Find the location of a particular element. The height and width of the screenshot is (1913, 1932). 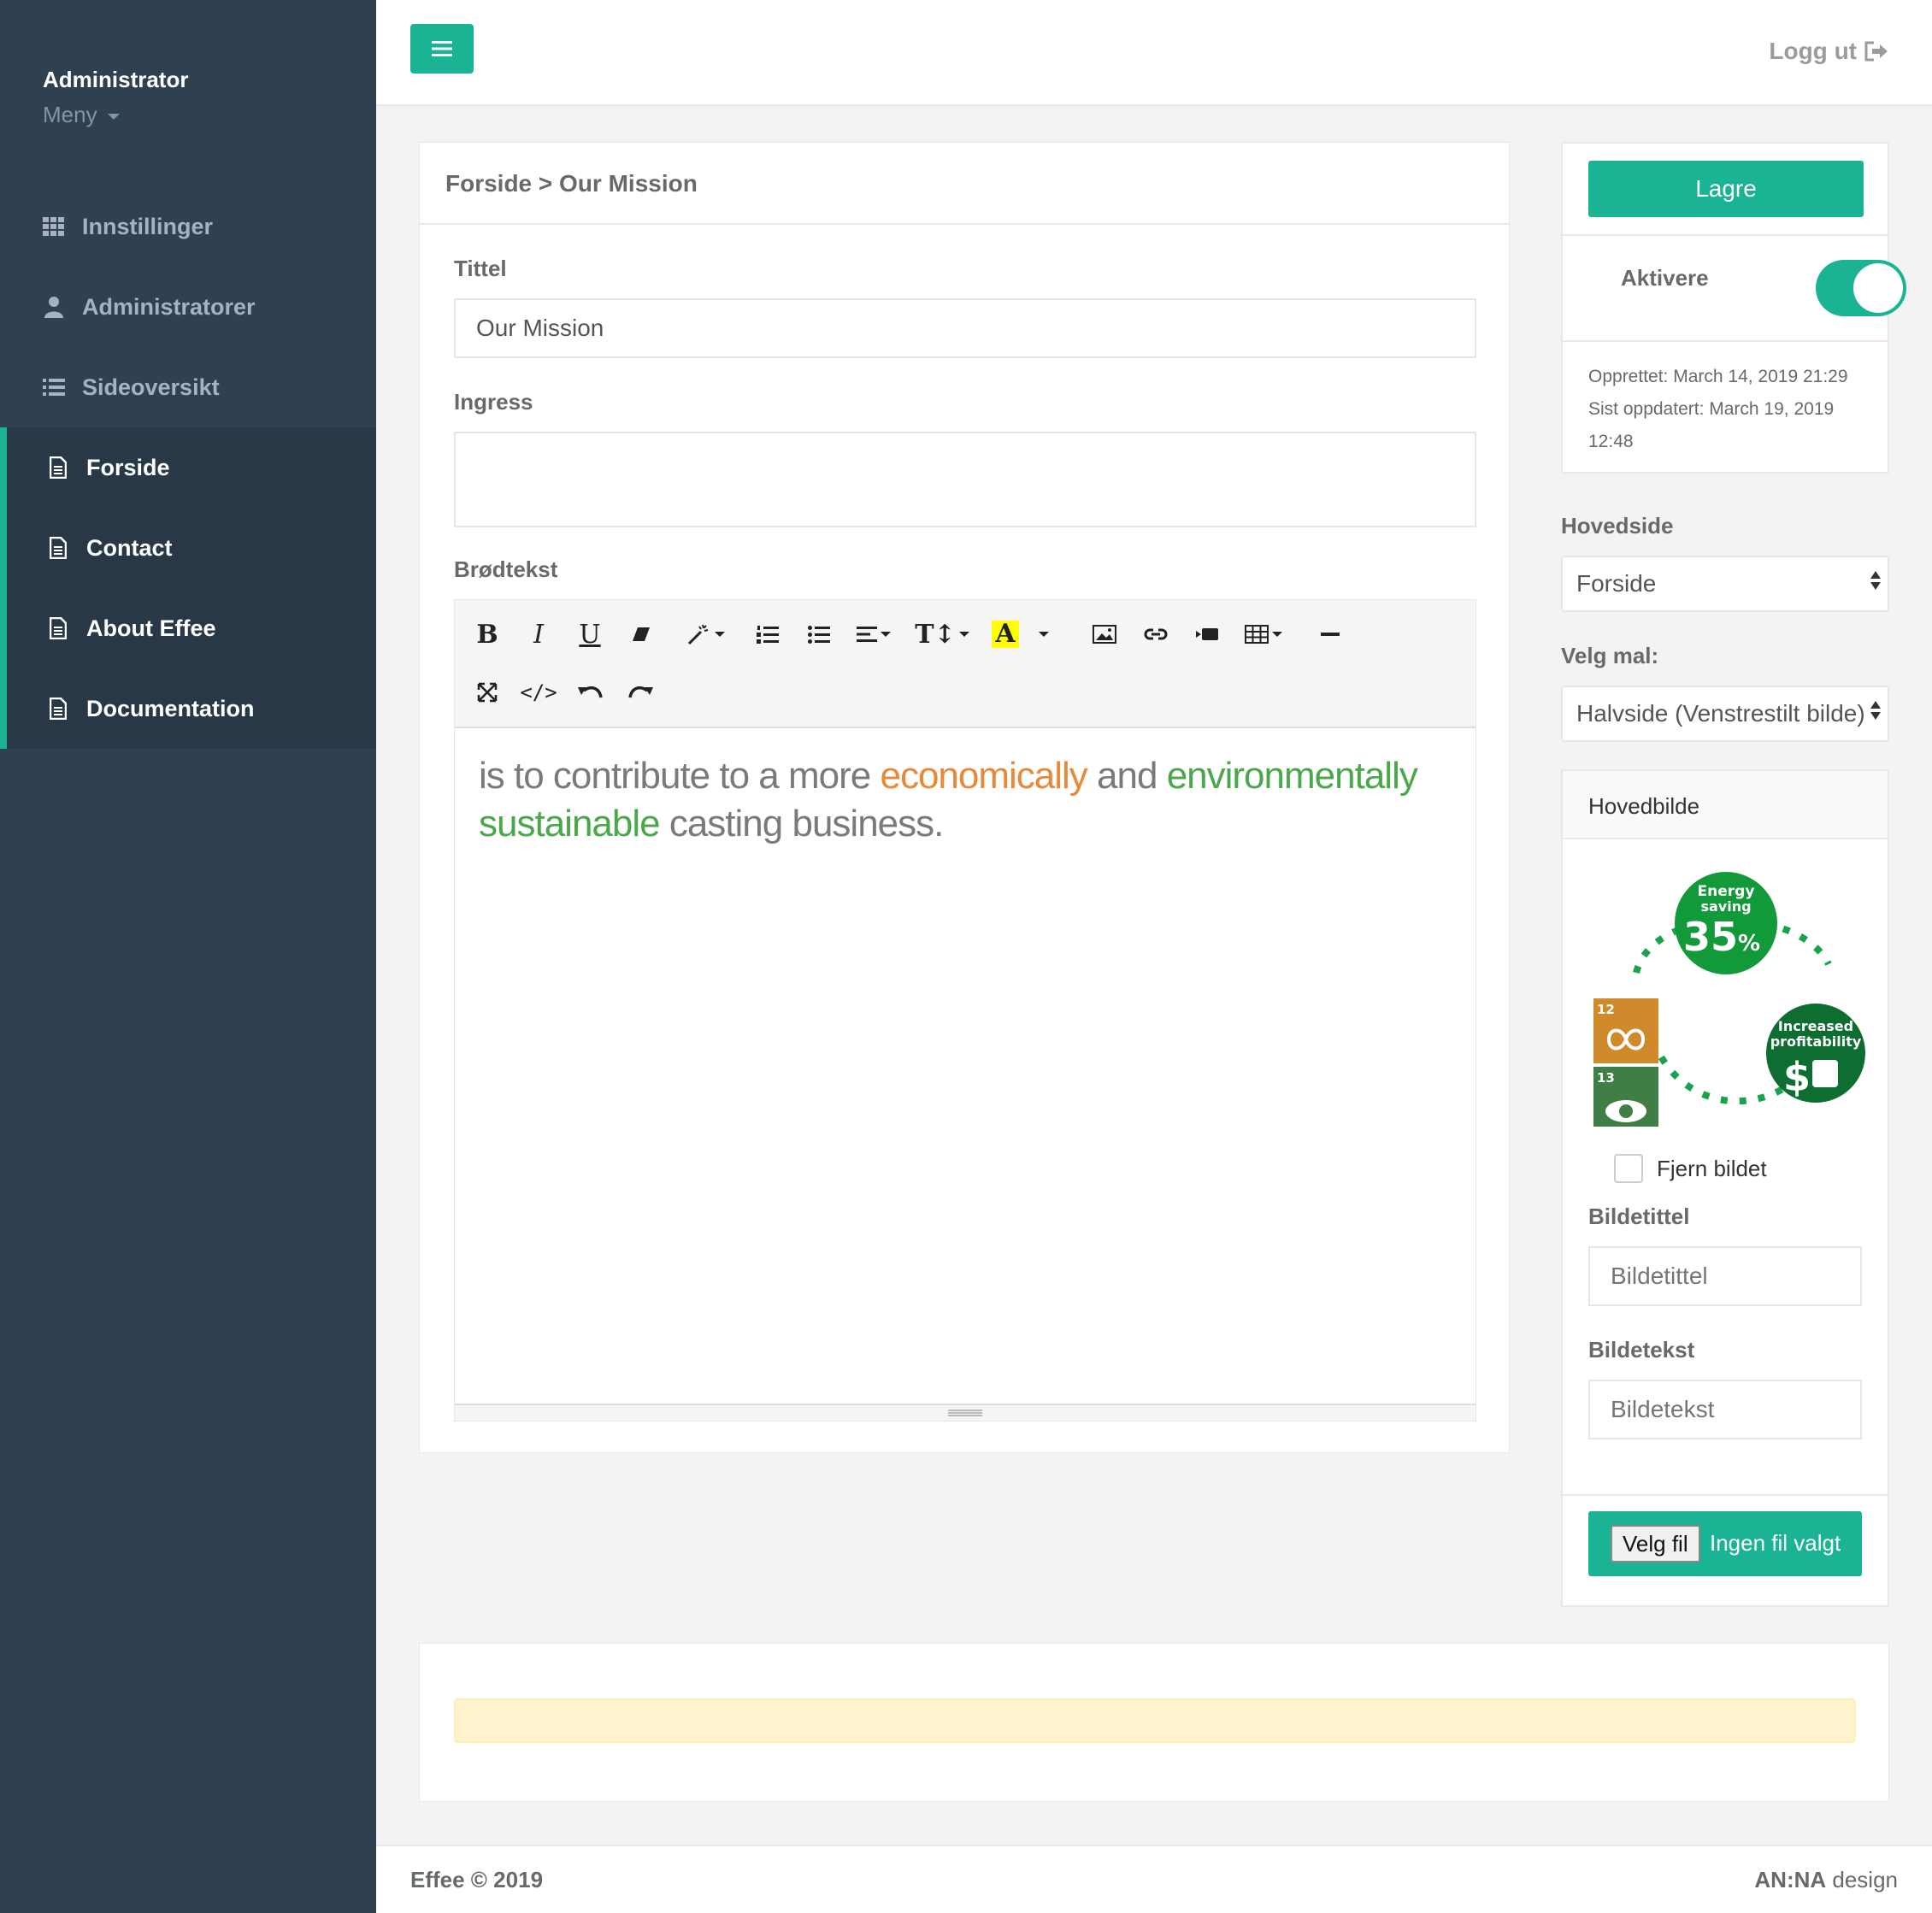

insert-image-button is located at coordinates (1104, 634).